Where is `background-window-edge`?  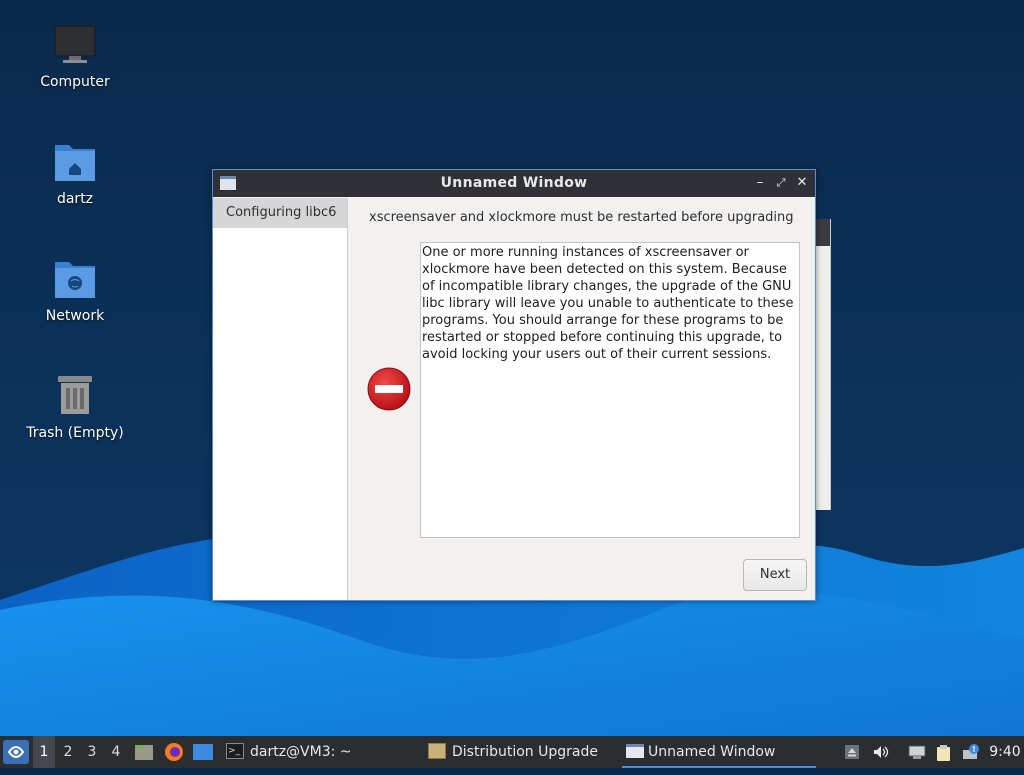 background-window-edge is located at coordinates (822, 364).